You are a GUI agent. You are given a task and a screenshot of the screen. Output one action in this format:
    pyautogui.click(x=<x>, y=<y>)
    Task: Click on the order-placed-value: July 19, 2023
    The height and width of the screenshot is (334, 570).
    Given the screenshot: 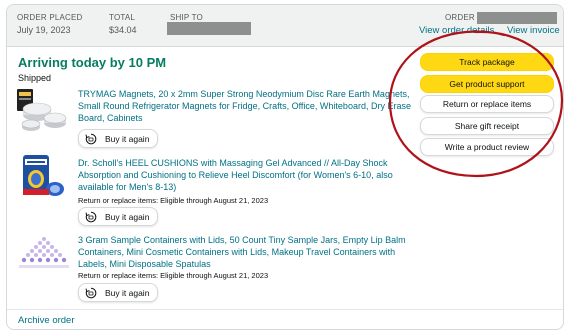 What is the action you would take?
    pyautogui.click(x=44, y=30)
    